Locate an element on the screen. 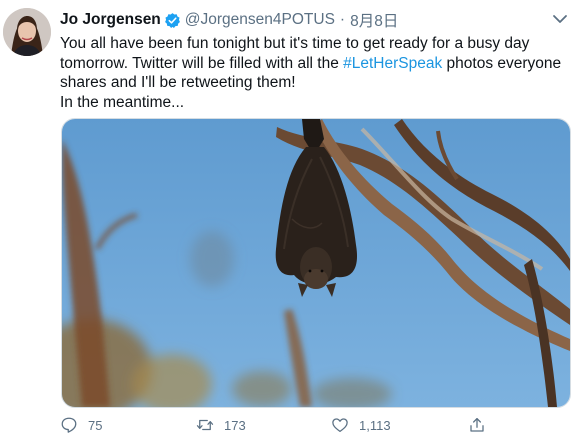 The width and height of the screenshot is (581, 440). reply-count: 75 is located at coordinates (95, 425).